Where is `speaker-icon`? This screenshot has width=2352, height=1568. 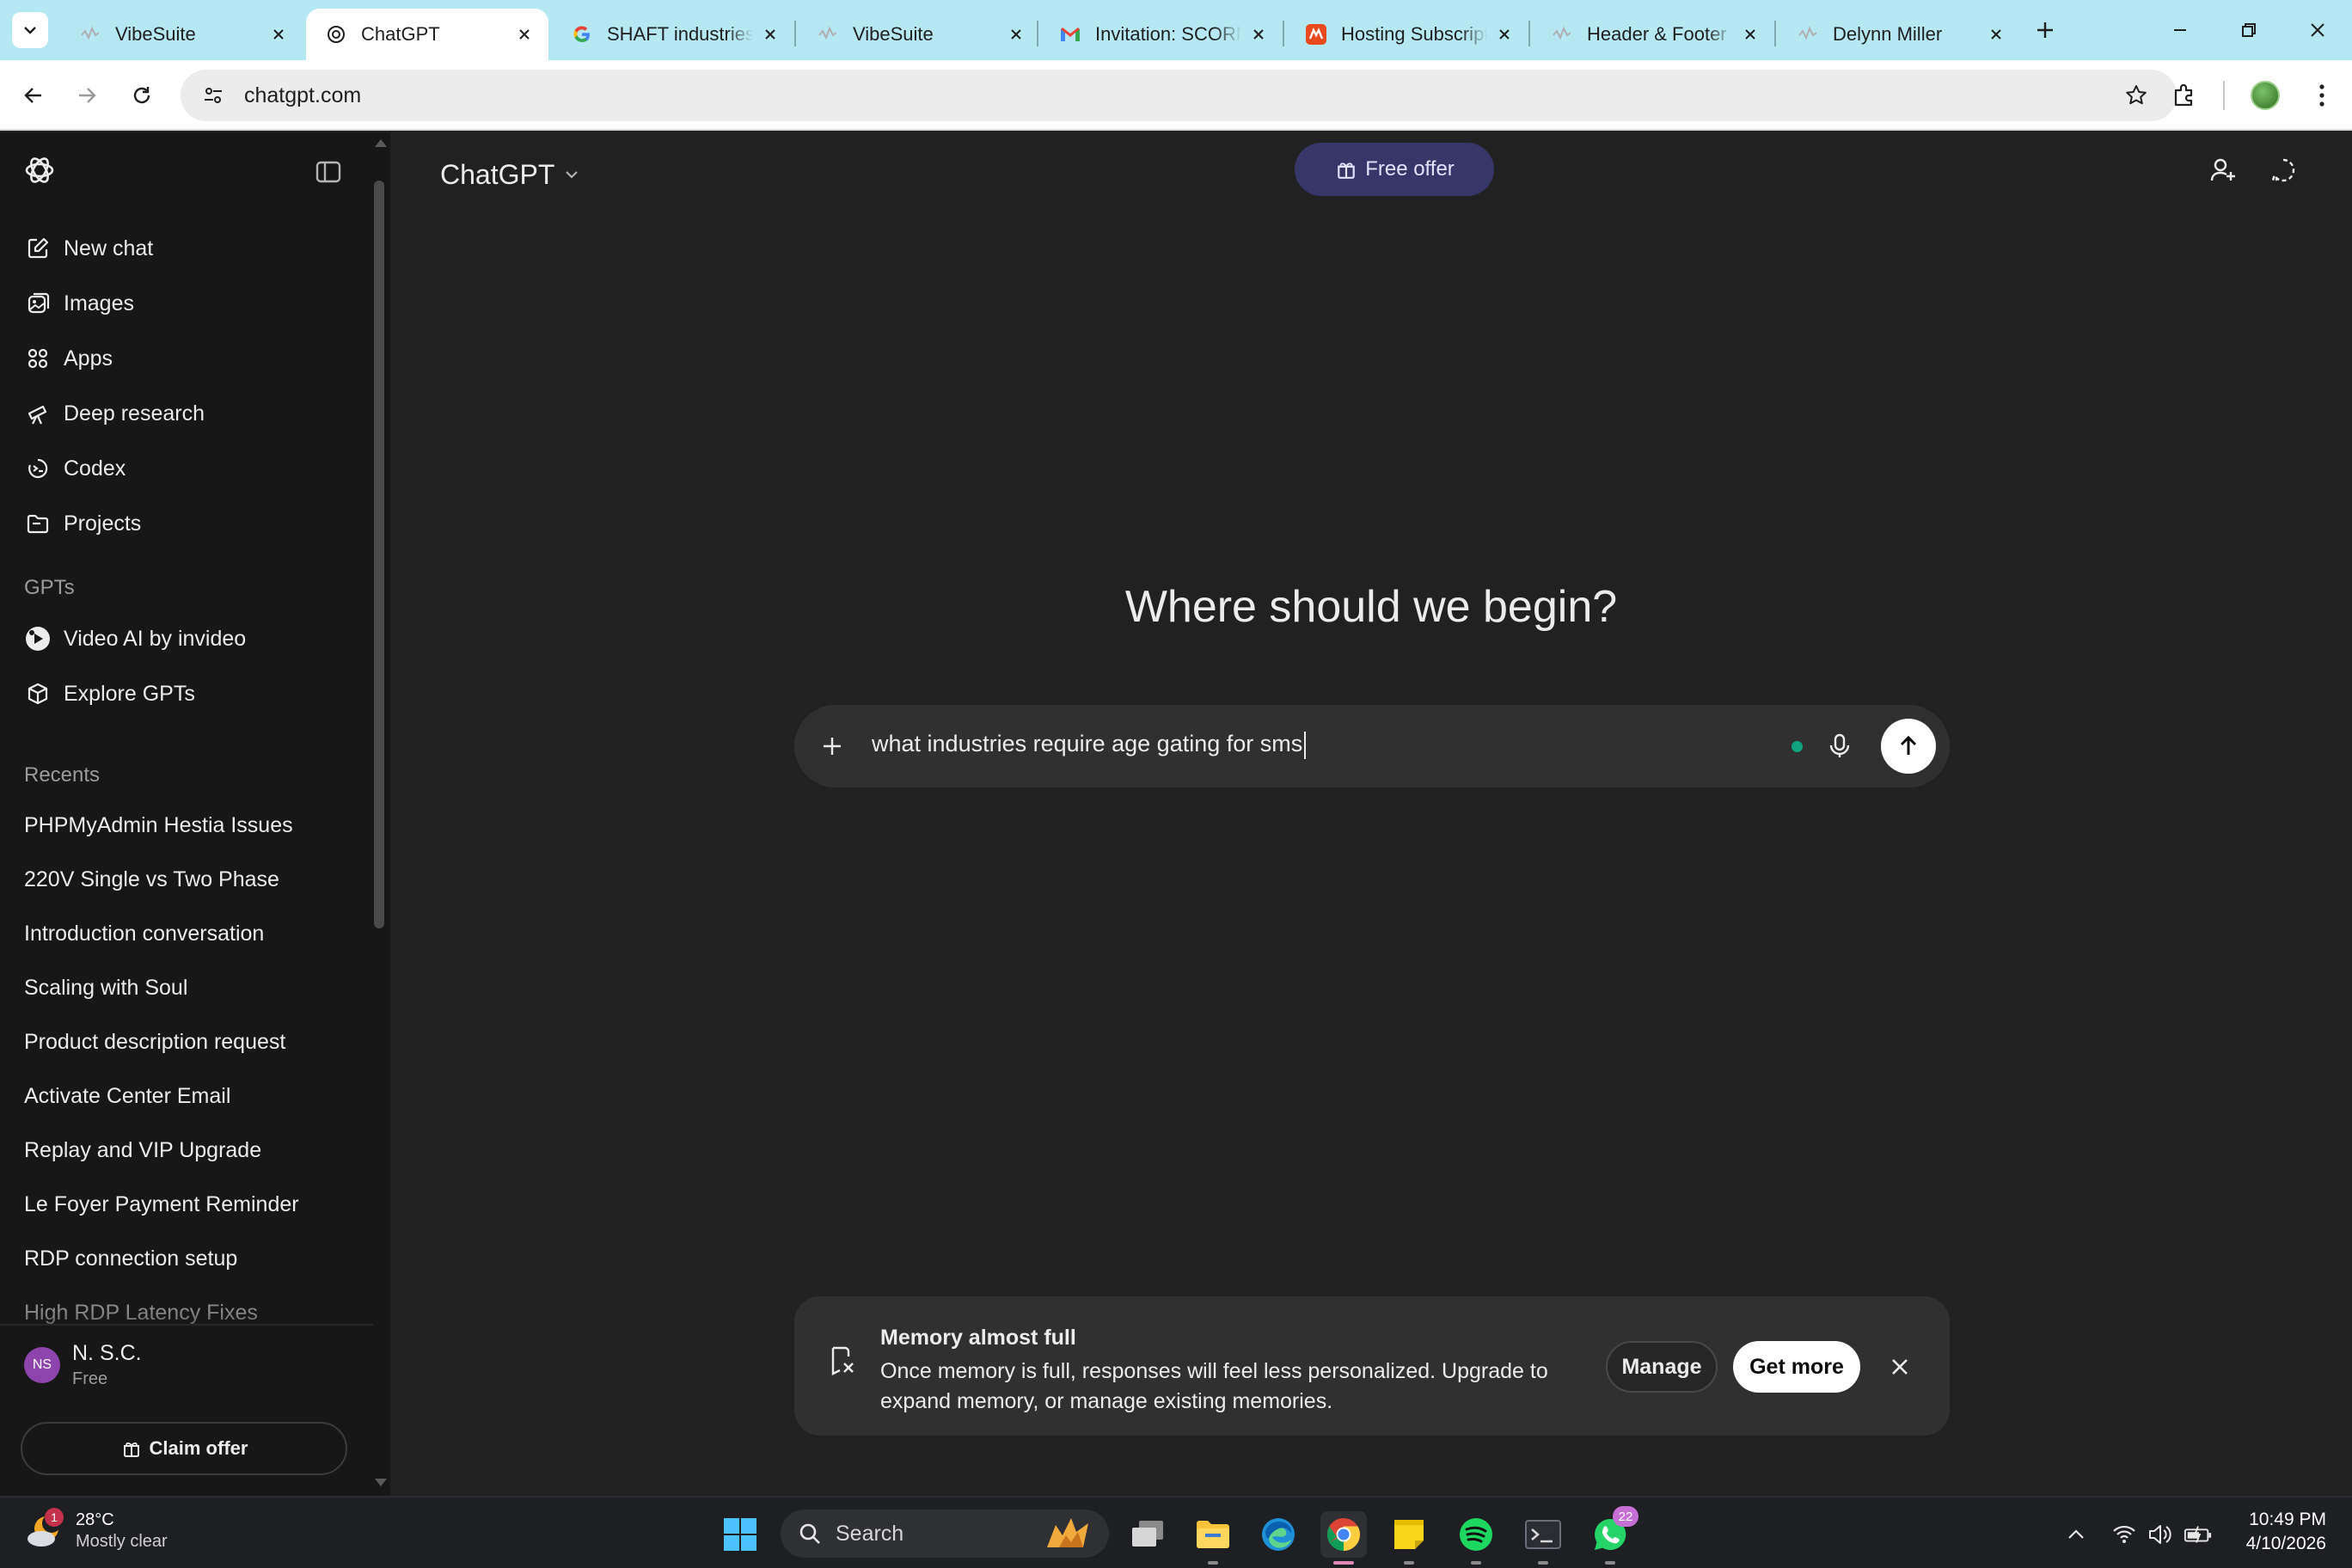 speaker-icon is located at coordinates (2160, 1534).